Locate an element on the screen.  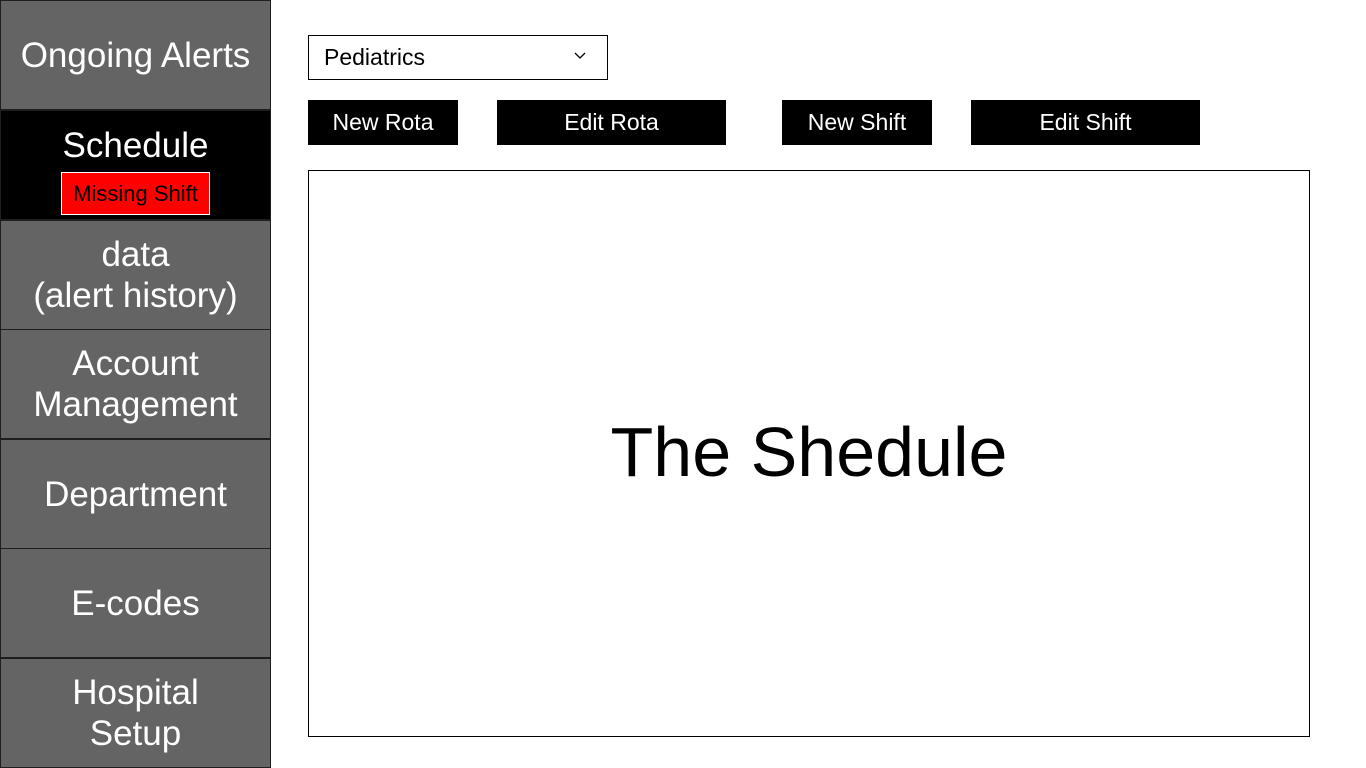
sidebar-item-label: Schedule is located at coordinates (135, 145).